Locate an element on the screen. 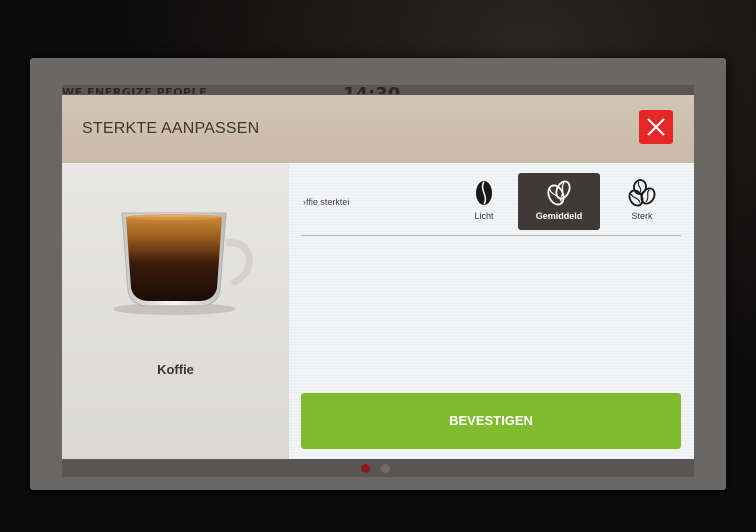 This screenshot has width=756, height=532. bean-triple-icon is located at coordinates (642, 193).